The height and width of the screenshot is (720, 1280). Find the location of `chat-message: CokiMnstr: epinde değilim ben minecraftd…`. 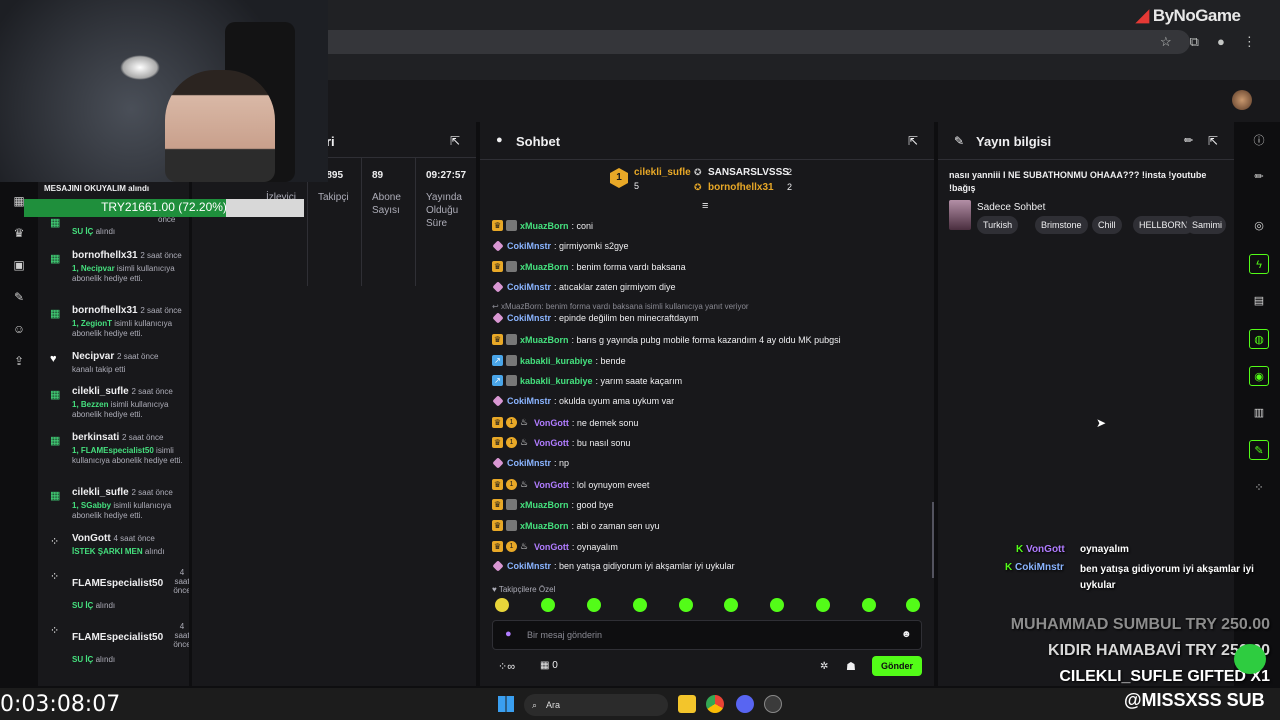

chat-message: CokiMnstr: epinde değilim ben minecraftd… is located at coordinates (595, 318).